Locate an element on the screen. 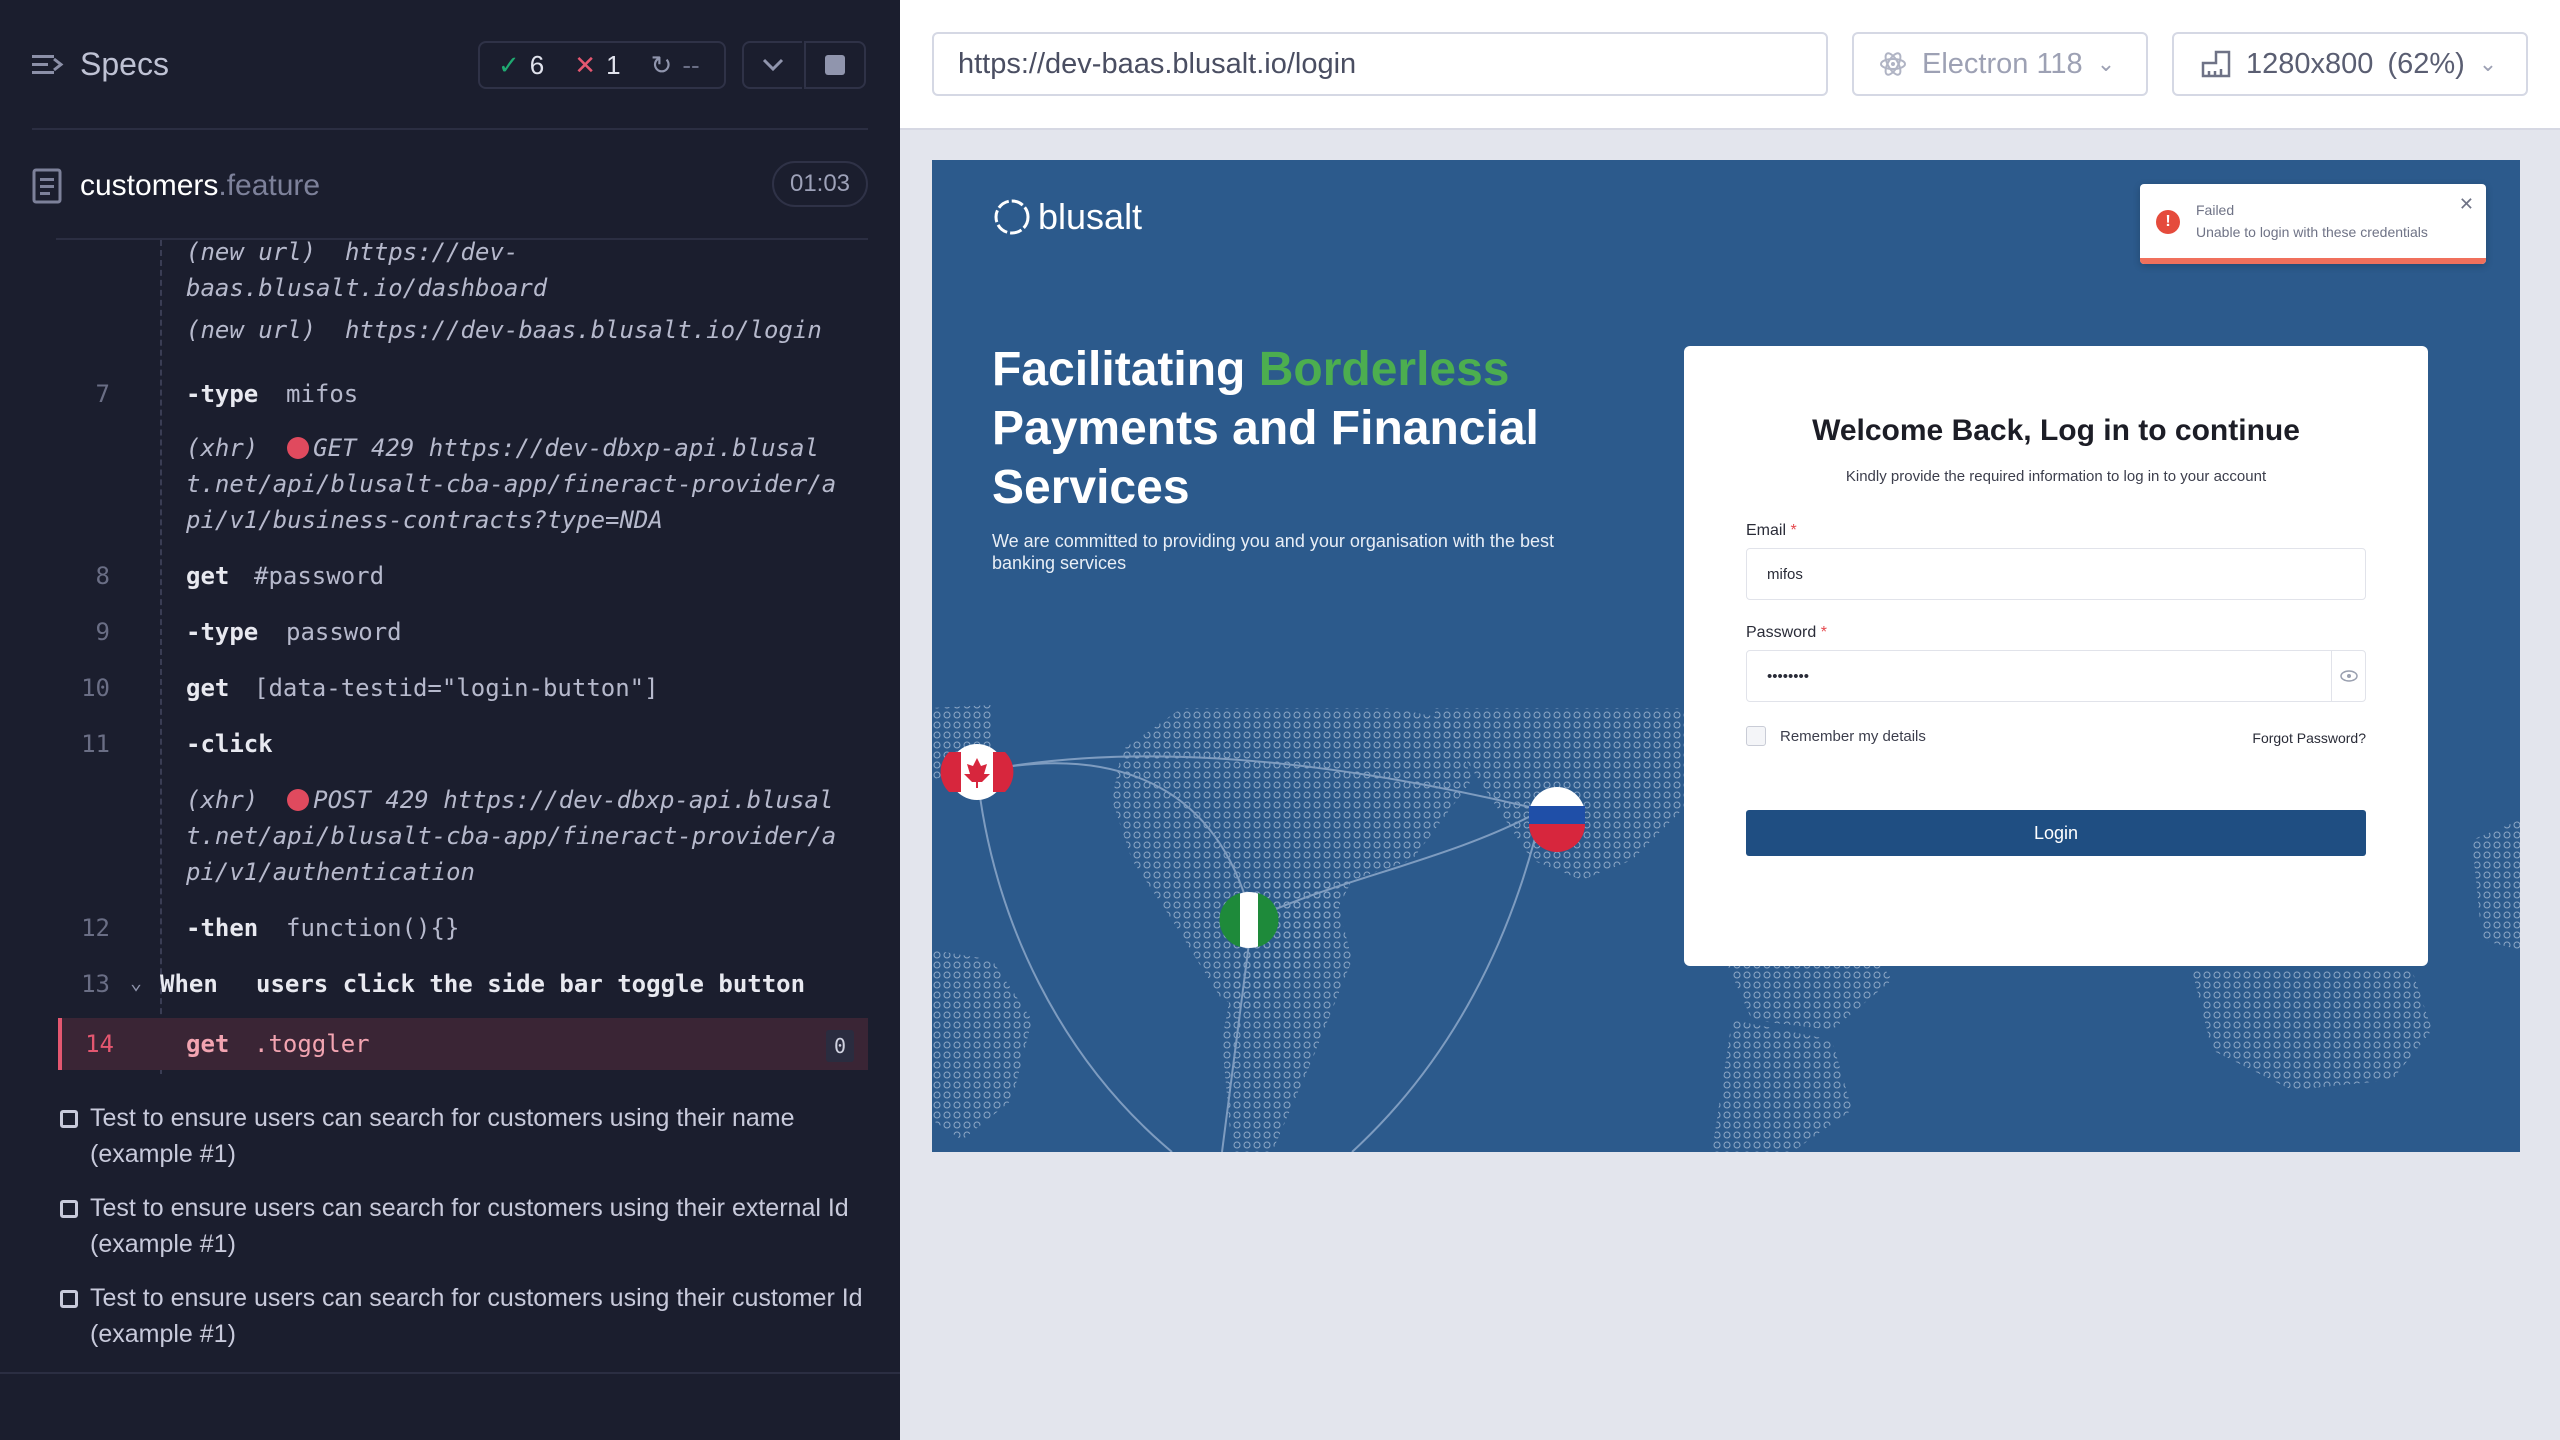 This screenshot has width=2560, height=1440. event-text: https://dev-baas.blusalt.io/login is located at coordinates (583, 330).